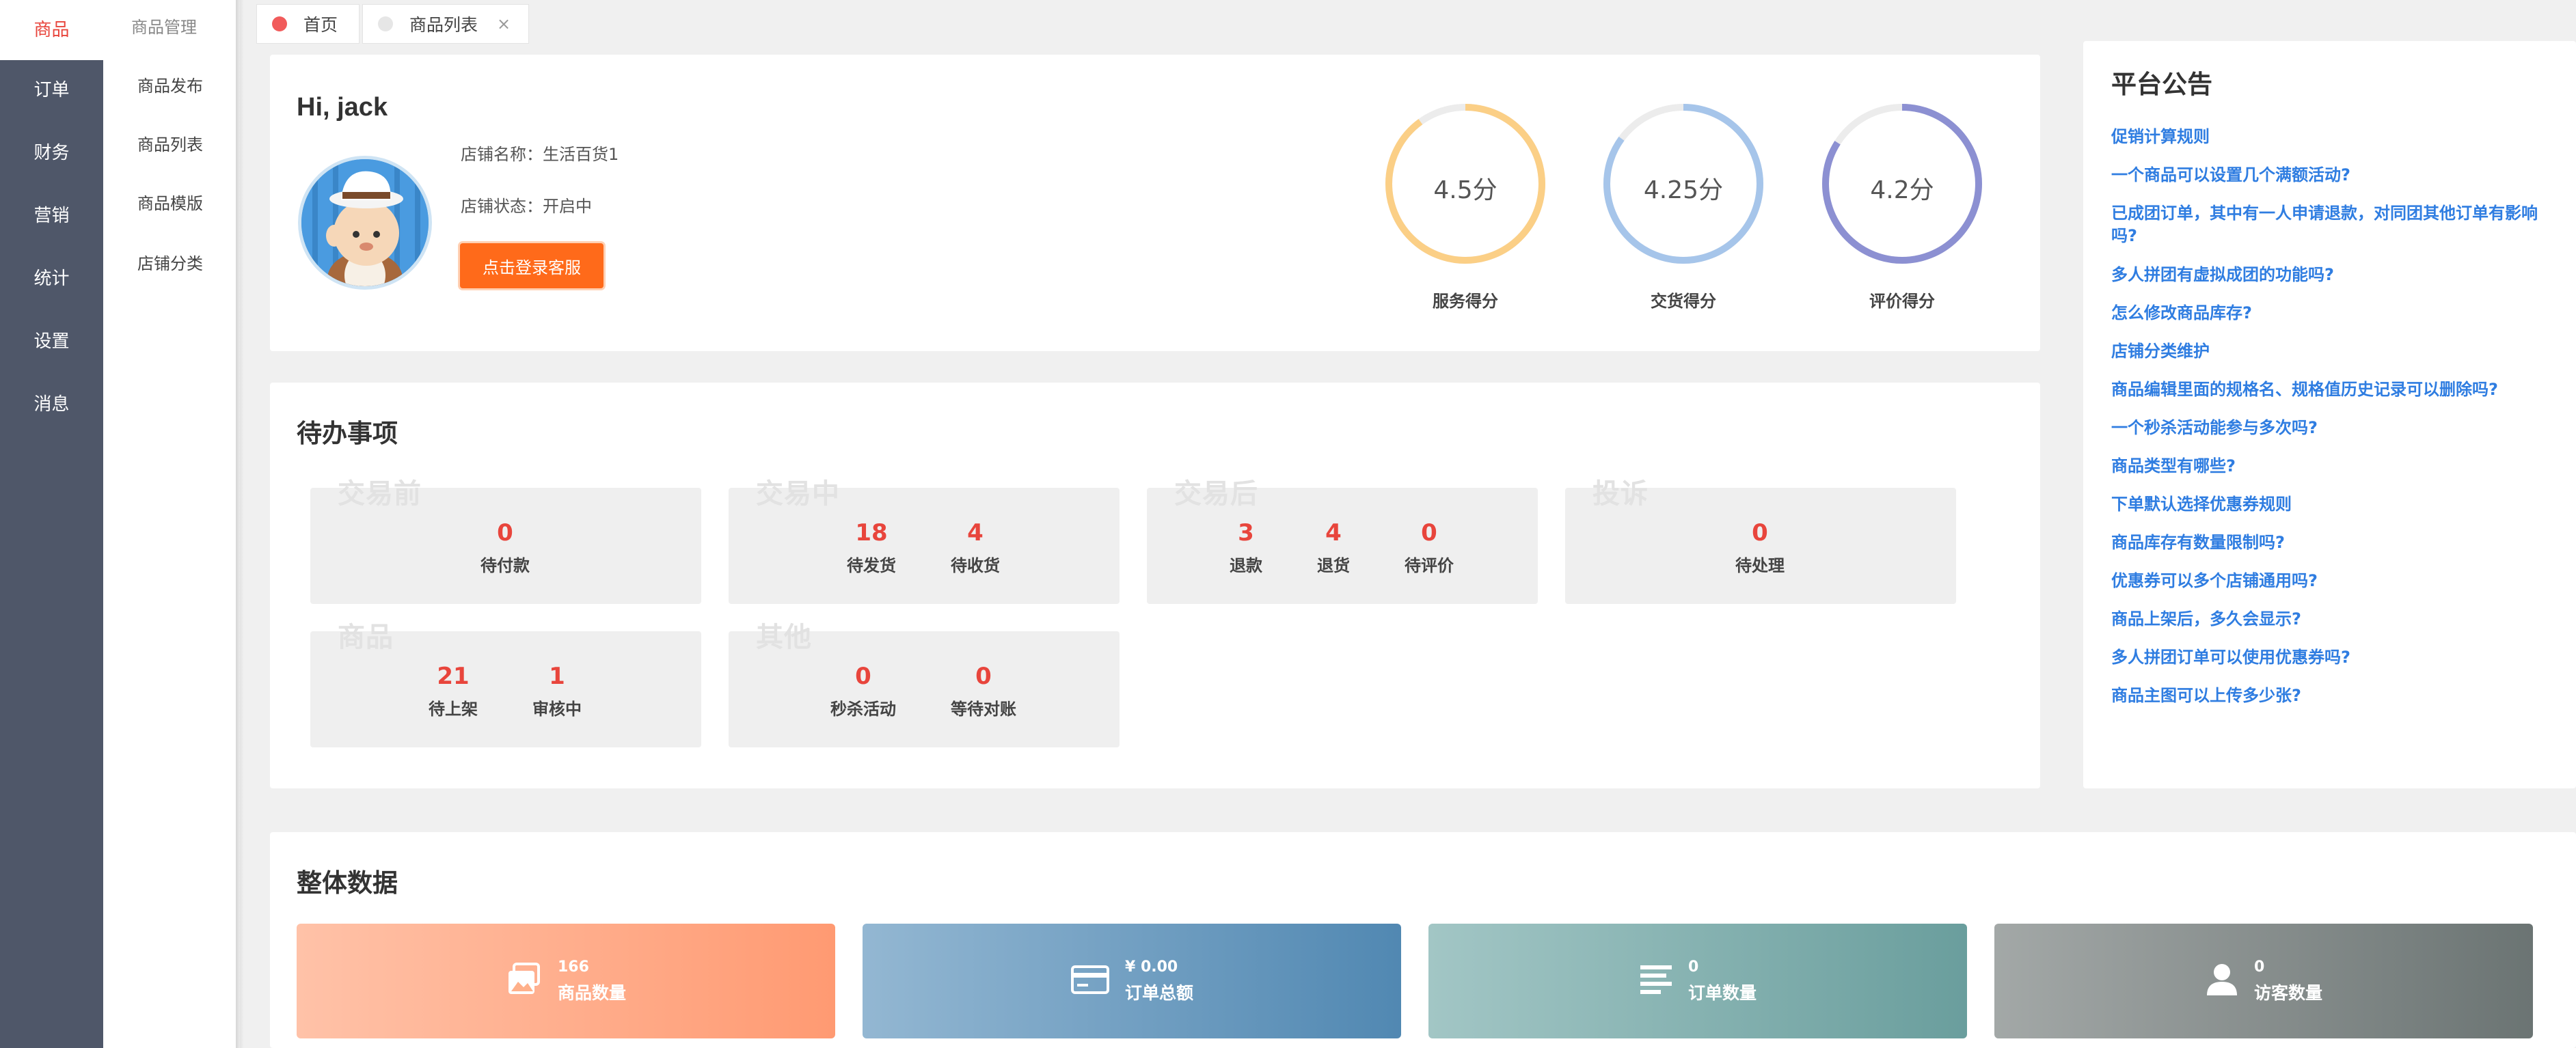 The height and width of the screenshot is (1048, 2576). I want to click on sidebar-item-marketing: 营销, so click(51, 216).